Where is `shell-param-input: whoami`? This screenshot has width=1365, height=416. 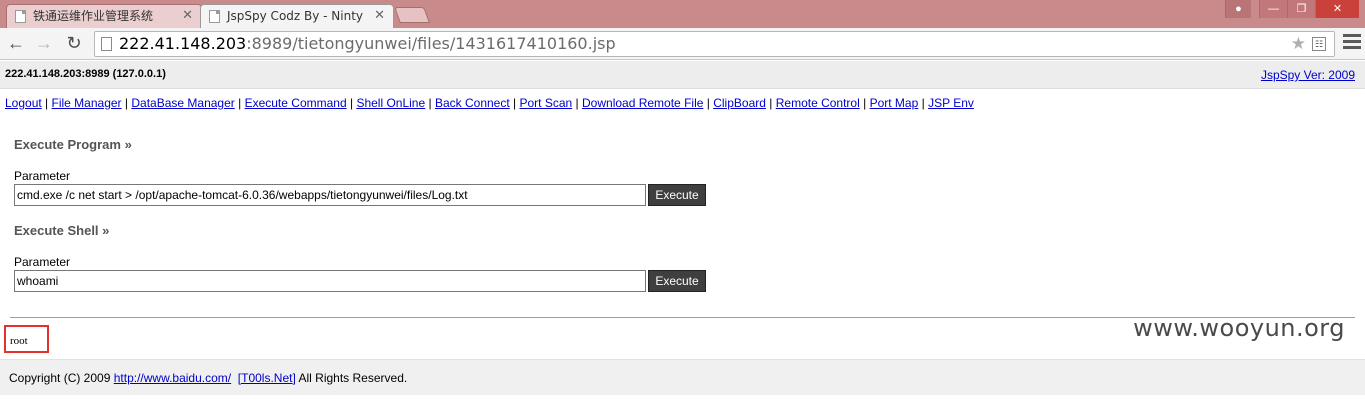
shell-param-input: whoami is located at coordinates (330, 281).